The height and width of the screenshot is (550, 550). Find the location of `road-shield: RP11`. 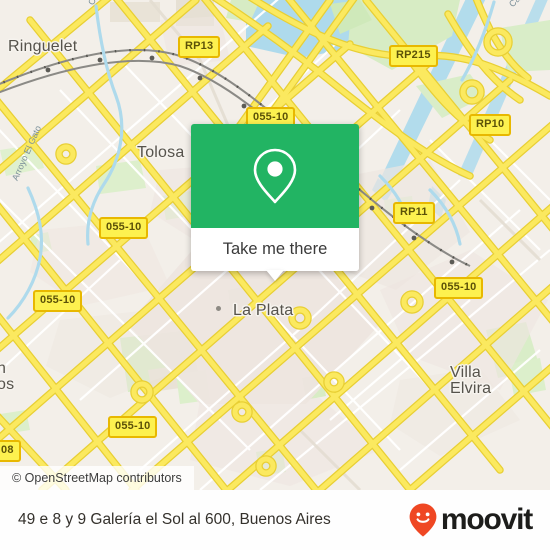

road-shield: RP11 is located at coordinates (414, 213).